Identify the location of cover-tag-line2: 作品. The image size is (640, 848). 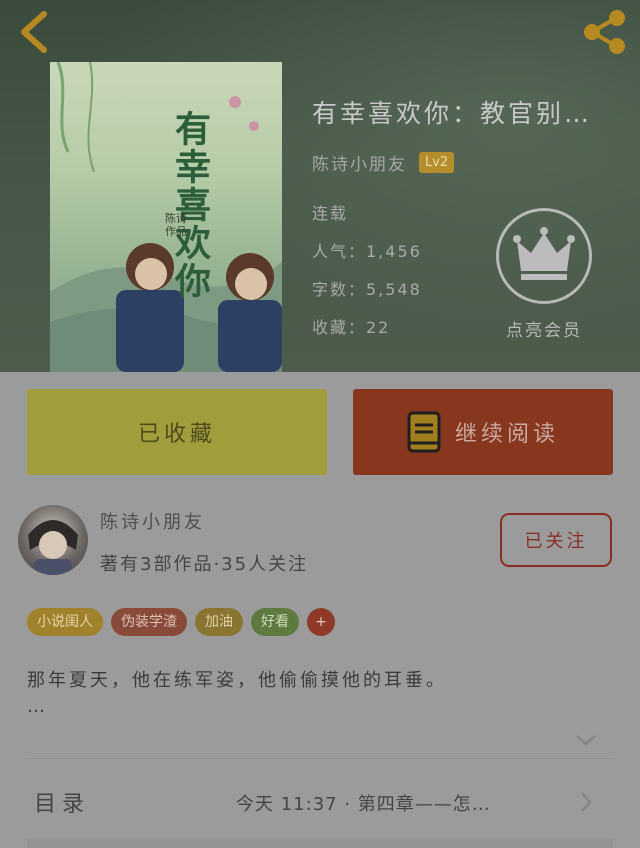
(176, 231).